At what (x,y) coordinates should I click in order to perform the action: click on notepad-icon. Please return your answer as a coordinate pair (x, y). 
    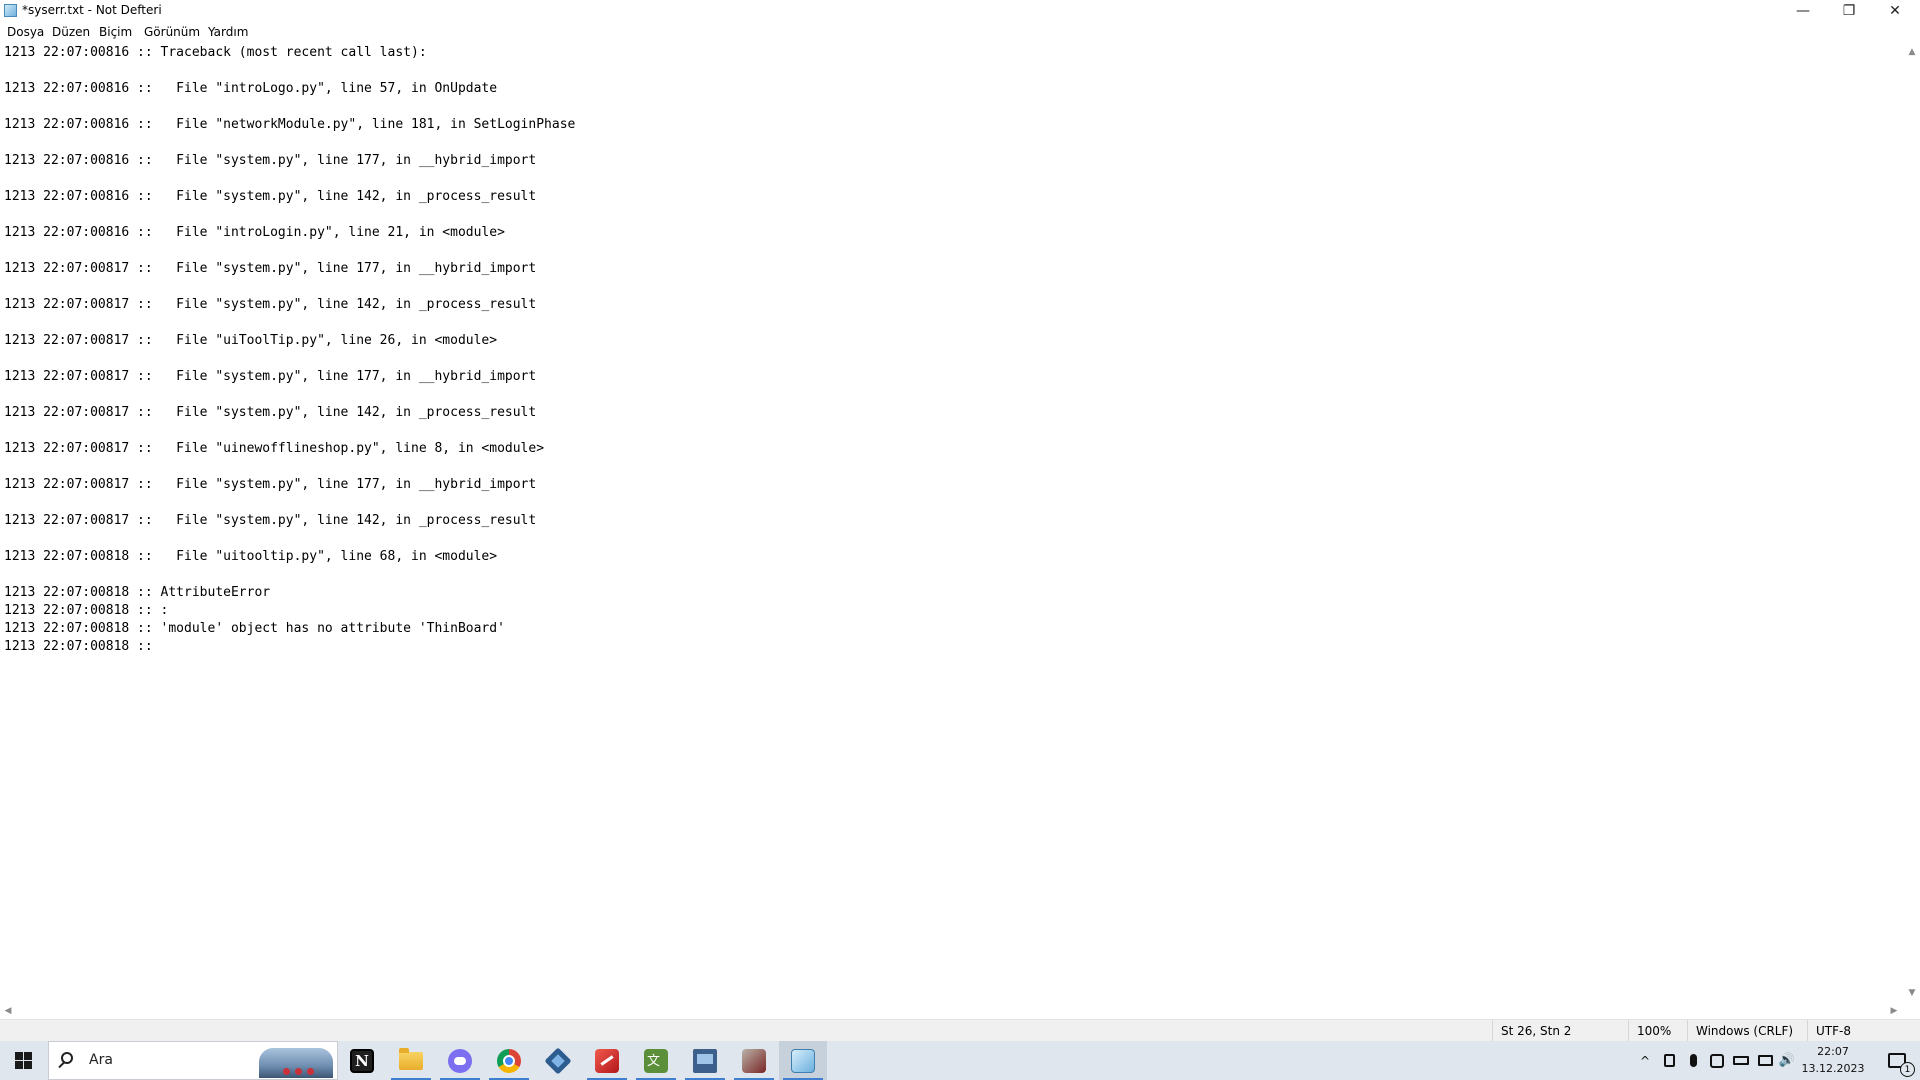
    Looking at the image, I should click on (803, 1060).